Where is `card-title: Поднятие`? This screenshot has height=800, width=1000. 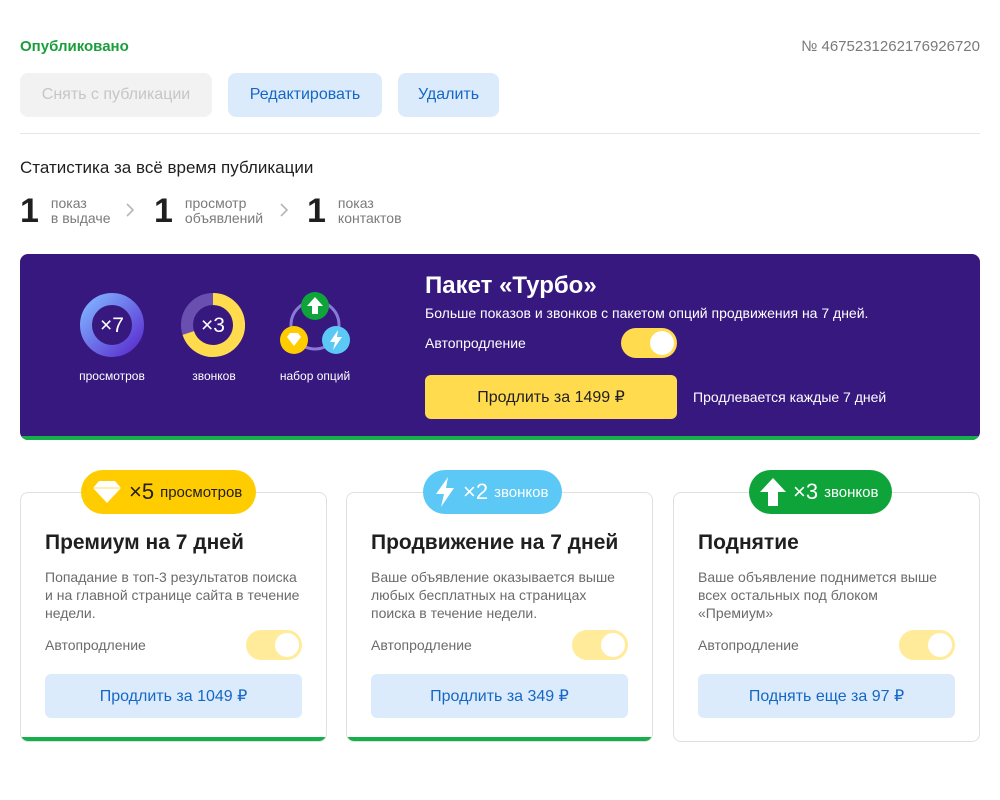
card-title: Поднятие is located at coordinates (748, 542).